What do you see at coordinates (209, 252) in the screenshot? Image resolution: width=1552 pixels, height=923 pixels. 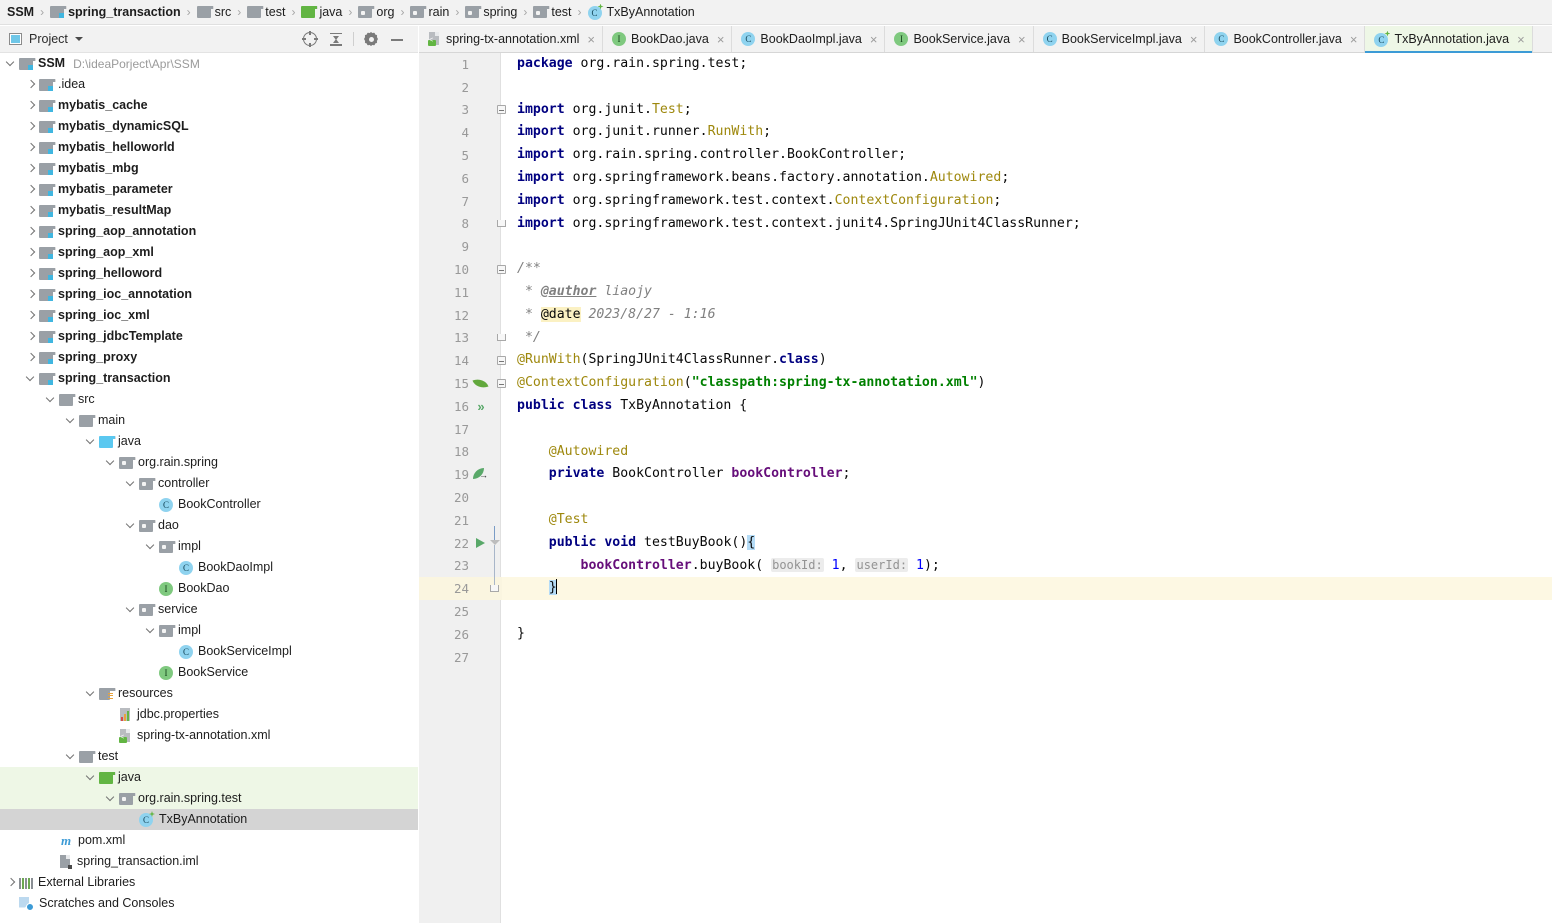 I see `tree-row-spring-aop-xml: spring_aop_xml` at bounding box center [209, 252].